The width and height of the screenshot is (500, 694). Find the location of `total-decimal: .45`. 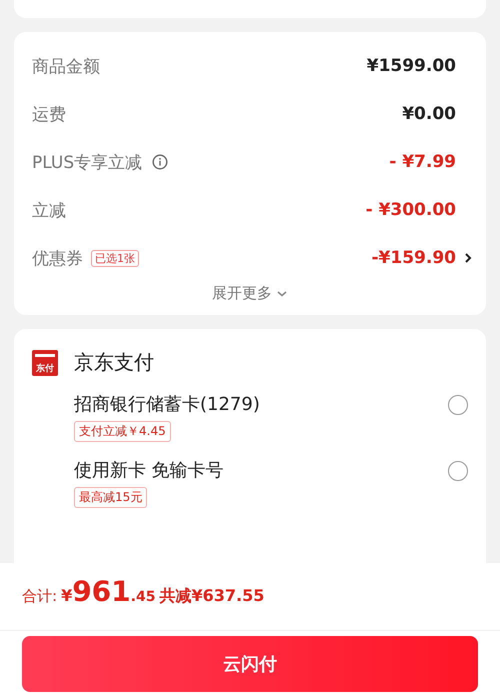

total-decimal: .45 is located at coordinates (143, 597).